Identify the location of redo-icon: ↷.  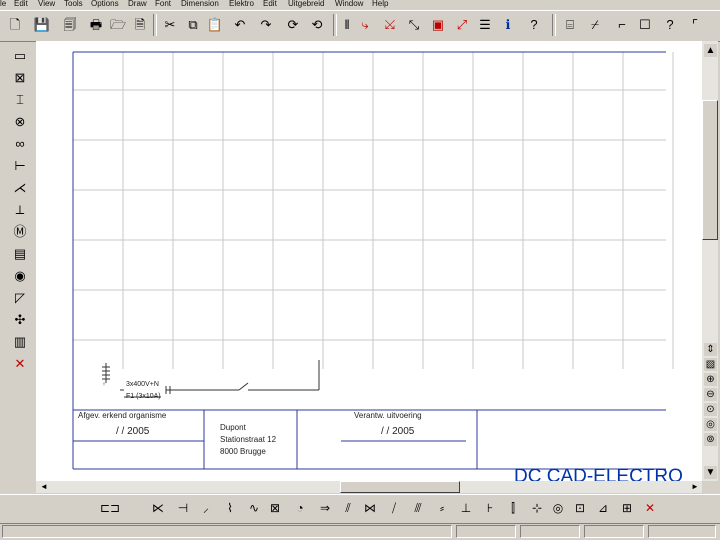
(266, 25).